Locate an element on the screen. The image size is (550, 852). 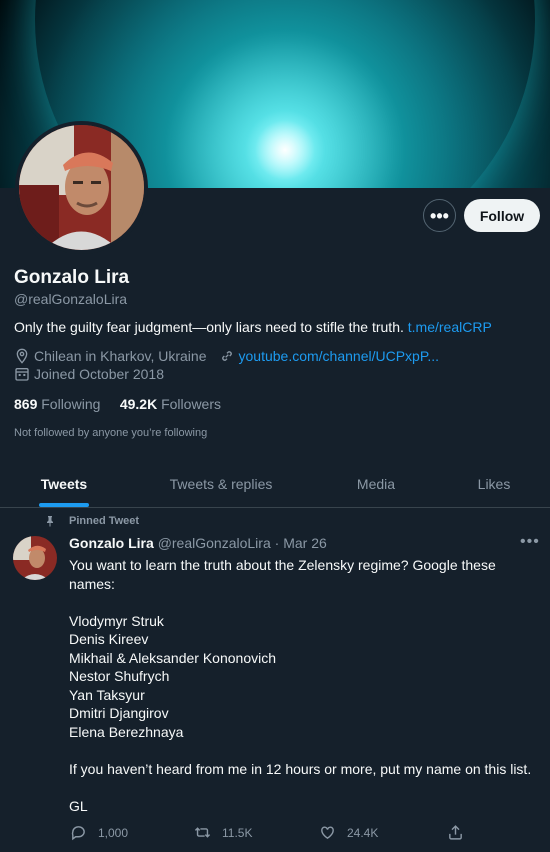
tab-tweets: Tweets is located at coordinates (64, 484).